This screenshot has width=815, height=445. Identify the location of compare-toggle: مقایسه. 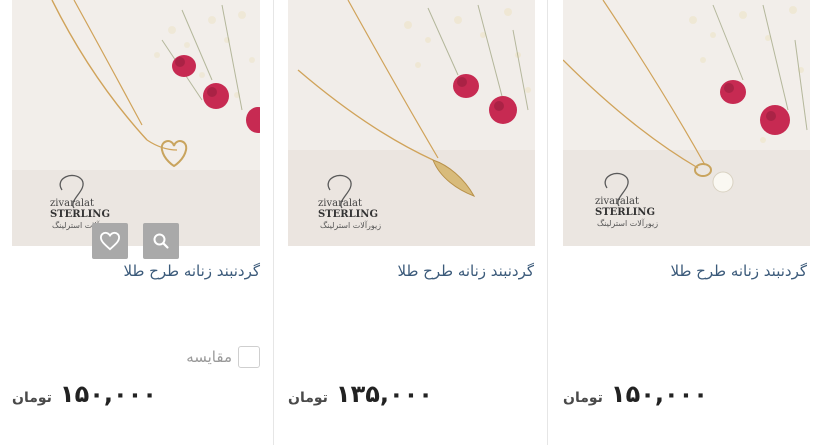
(223, 357).